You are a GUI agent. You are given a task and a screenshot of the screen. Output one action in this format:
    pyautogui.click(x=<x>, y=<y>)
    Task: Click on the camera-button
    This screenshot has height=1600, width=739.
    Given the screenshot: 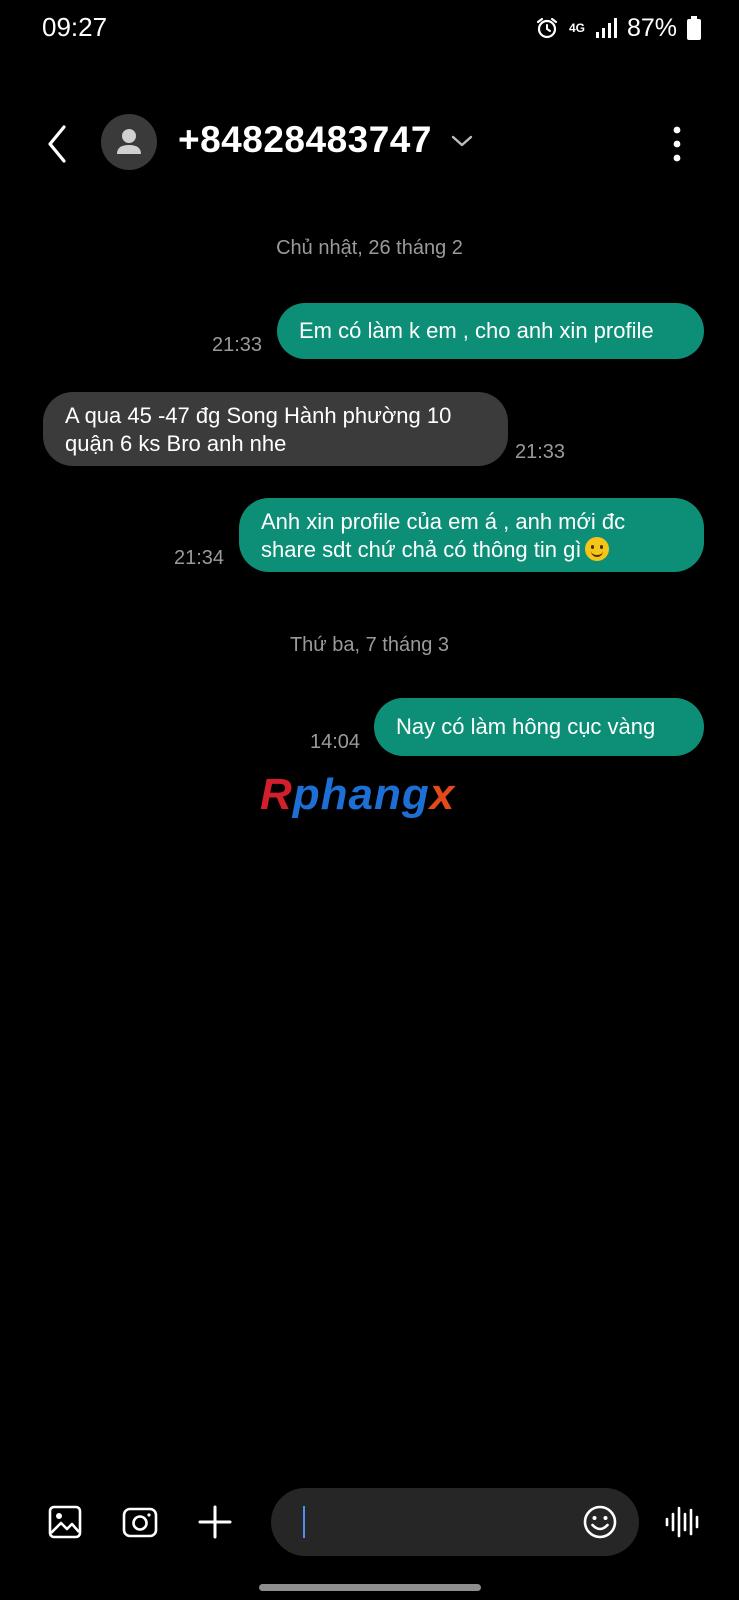 What is the action you would take?
    pyautogui.click(x=140, y=1522)
    